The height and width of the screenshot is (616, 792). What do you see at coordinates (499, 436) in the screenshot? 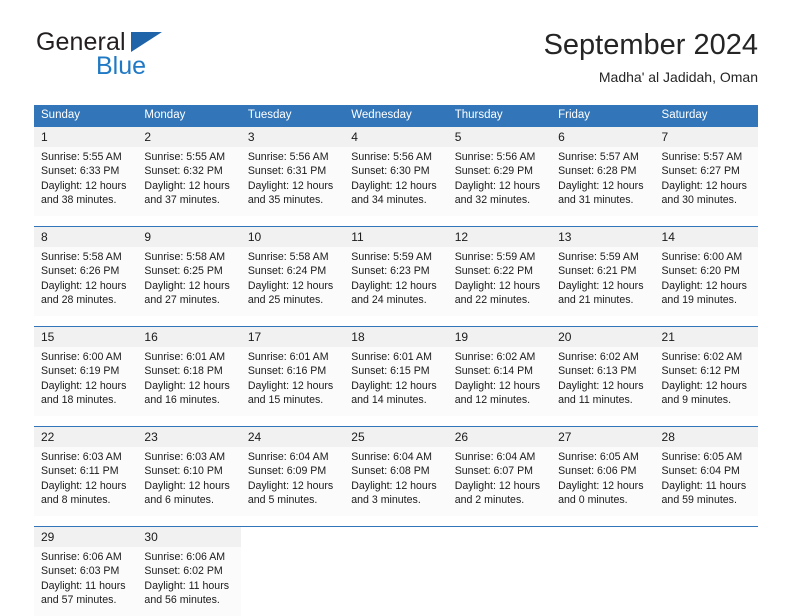
I see `day-number-cell: 26` at bounding box center [499, 436].